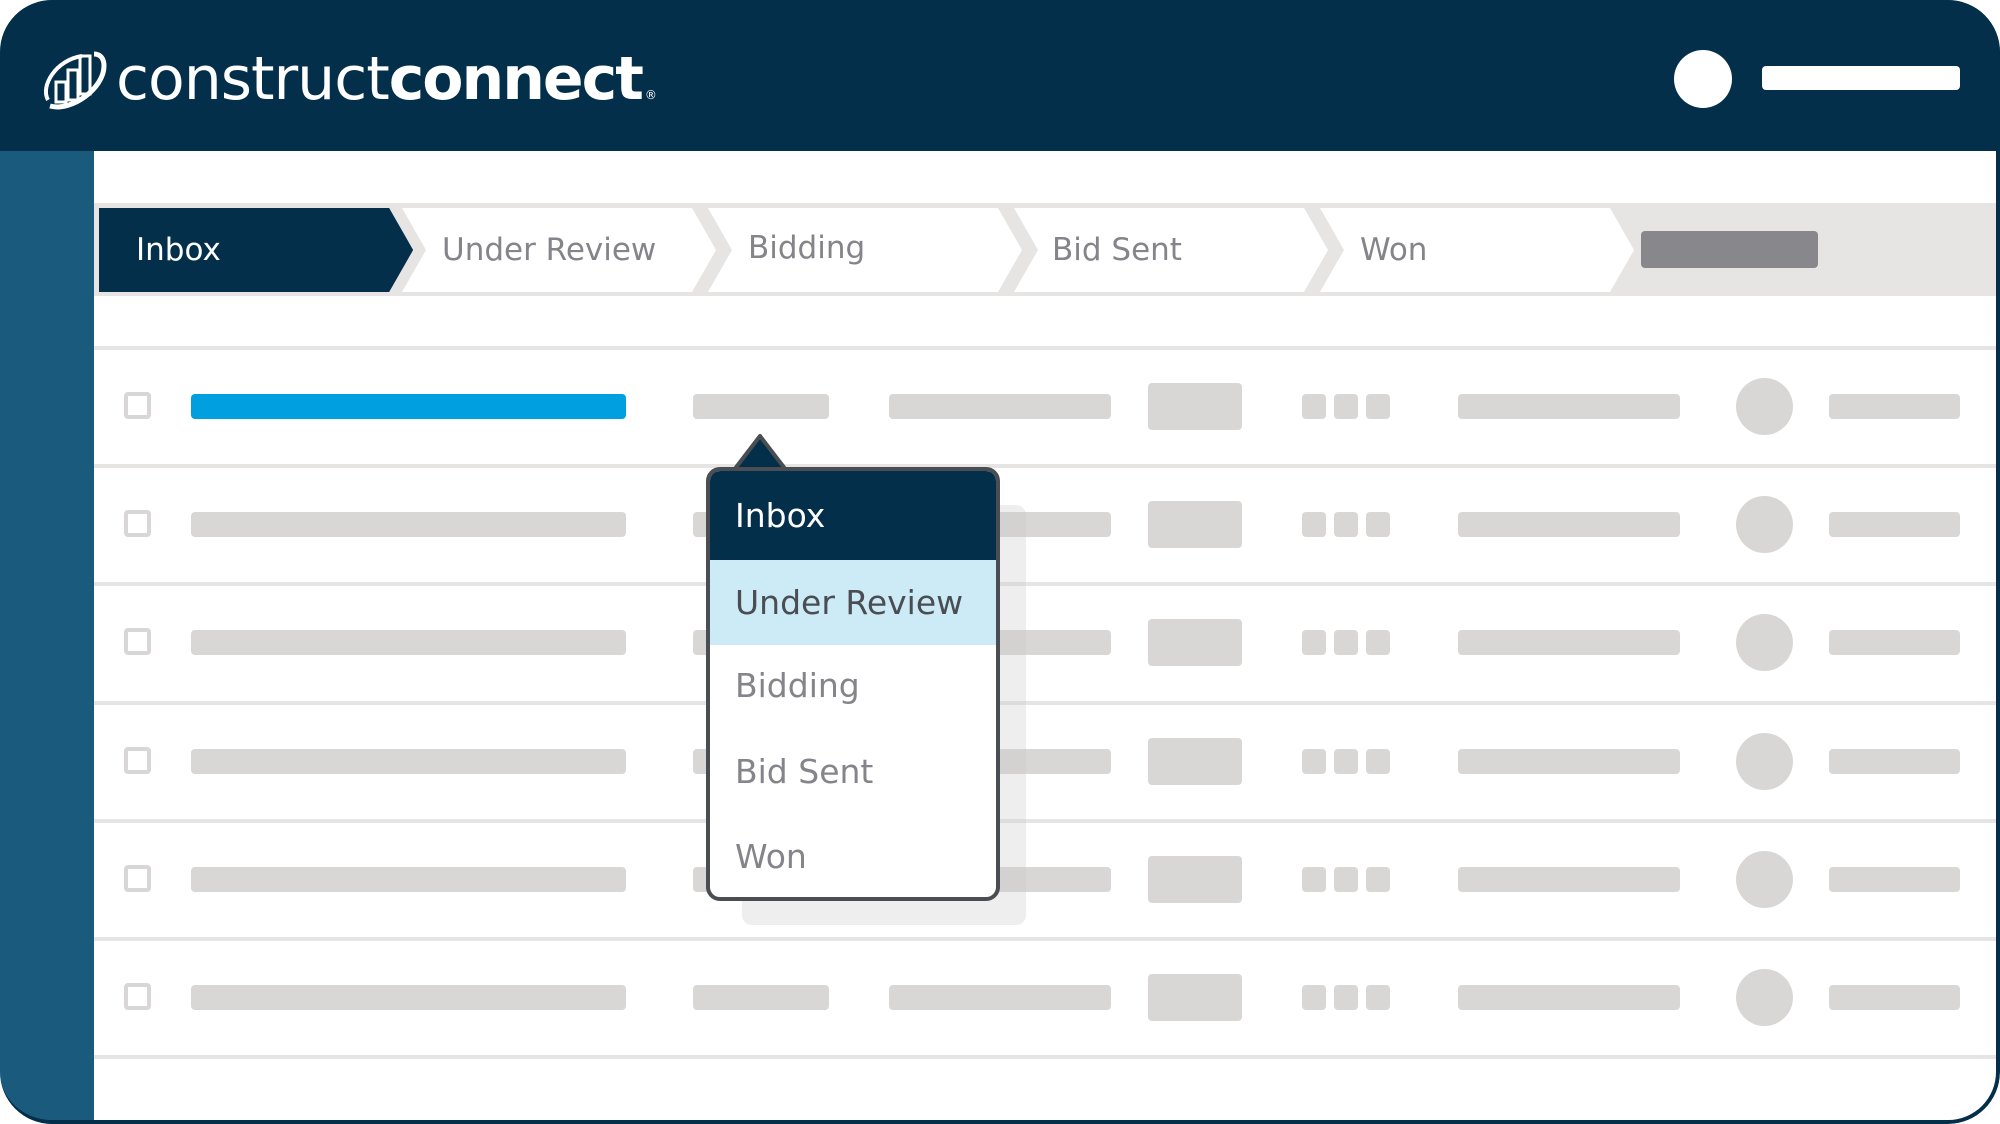  I want to click on top-header: construct connect ®, so click(1000, 75).